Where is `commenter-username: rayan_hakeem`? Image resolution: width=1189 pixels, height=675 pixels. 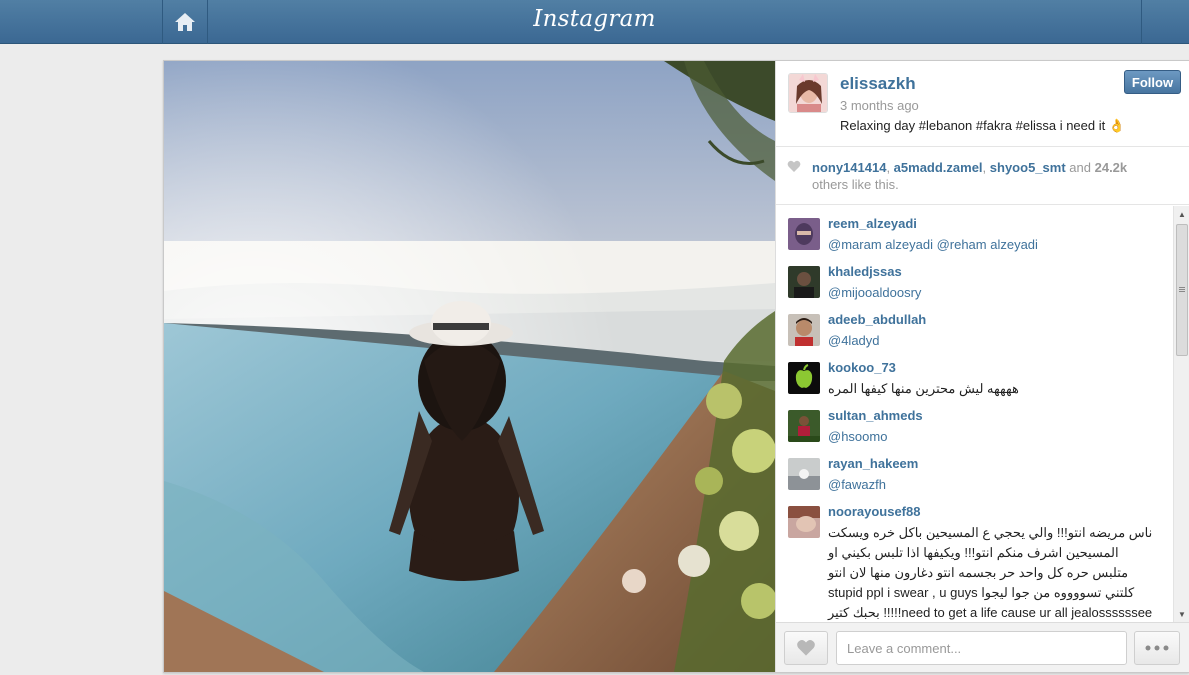 commenter-username: rayan_hakeem is located at coordinates (873, 463).